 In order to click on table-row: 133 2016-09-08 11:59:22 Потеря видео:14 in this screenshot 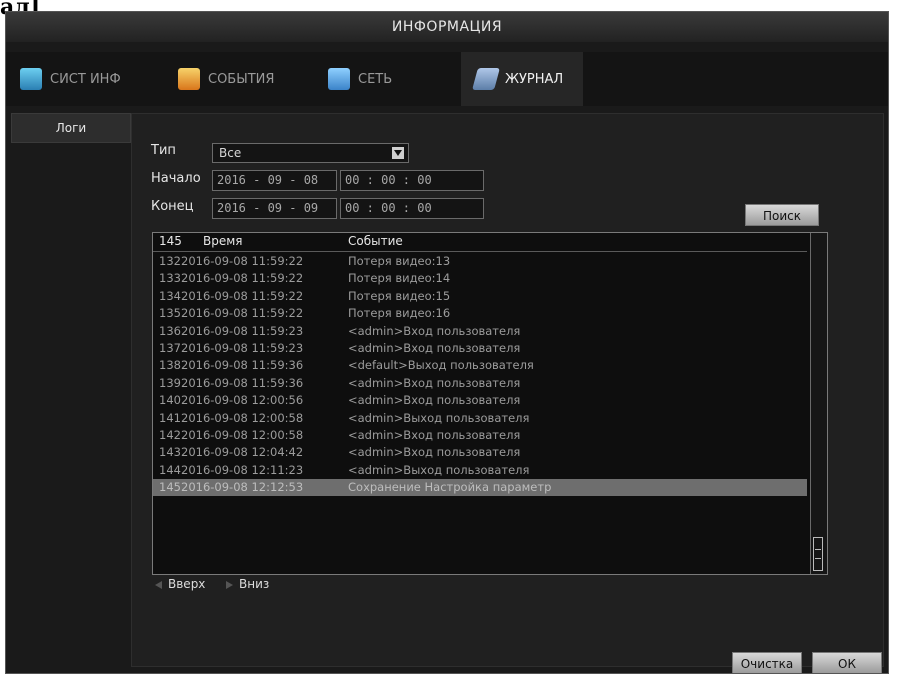, I will do `click(480, 278)`.